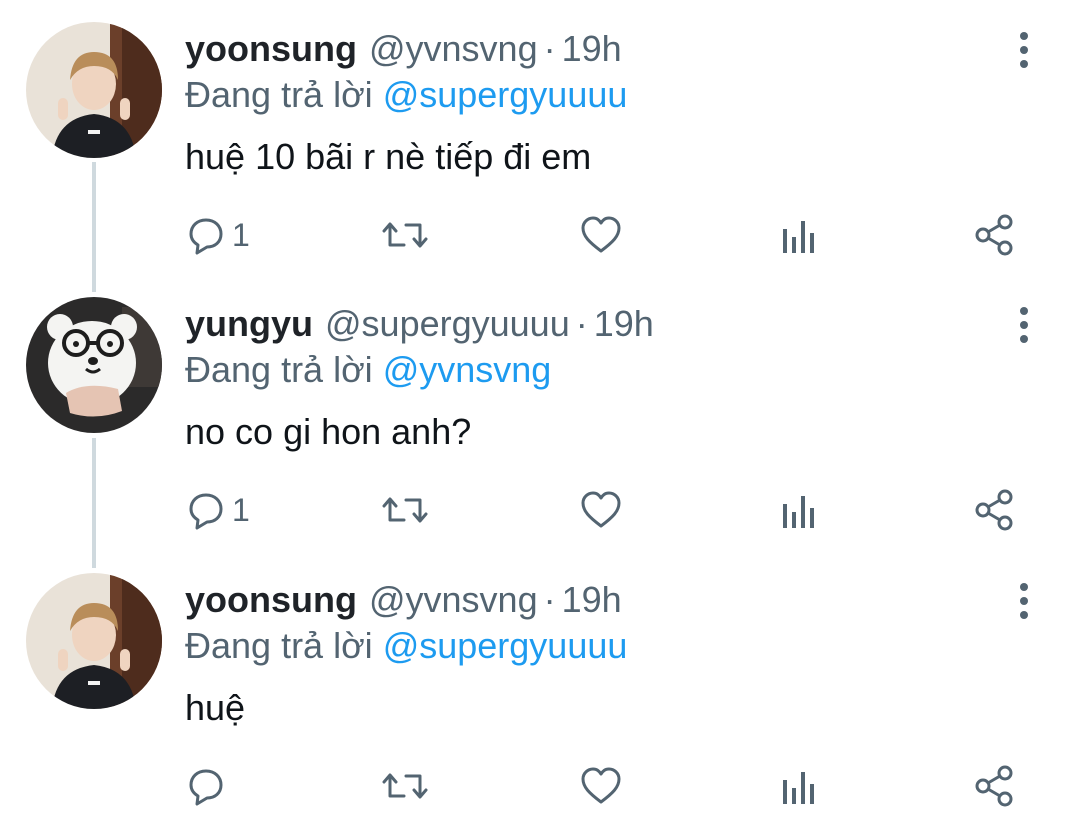 This screenshot has height=823, width=1080. I want to click on mention-link: @yvnsvng, so click(467, 369).